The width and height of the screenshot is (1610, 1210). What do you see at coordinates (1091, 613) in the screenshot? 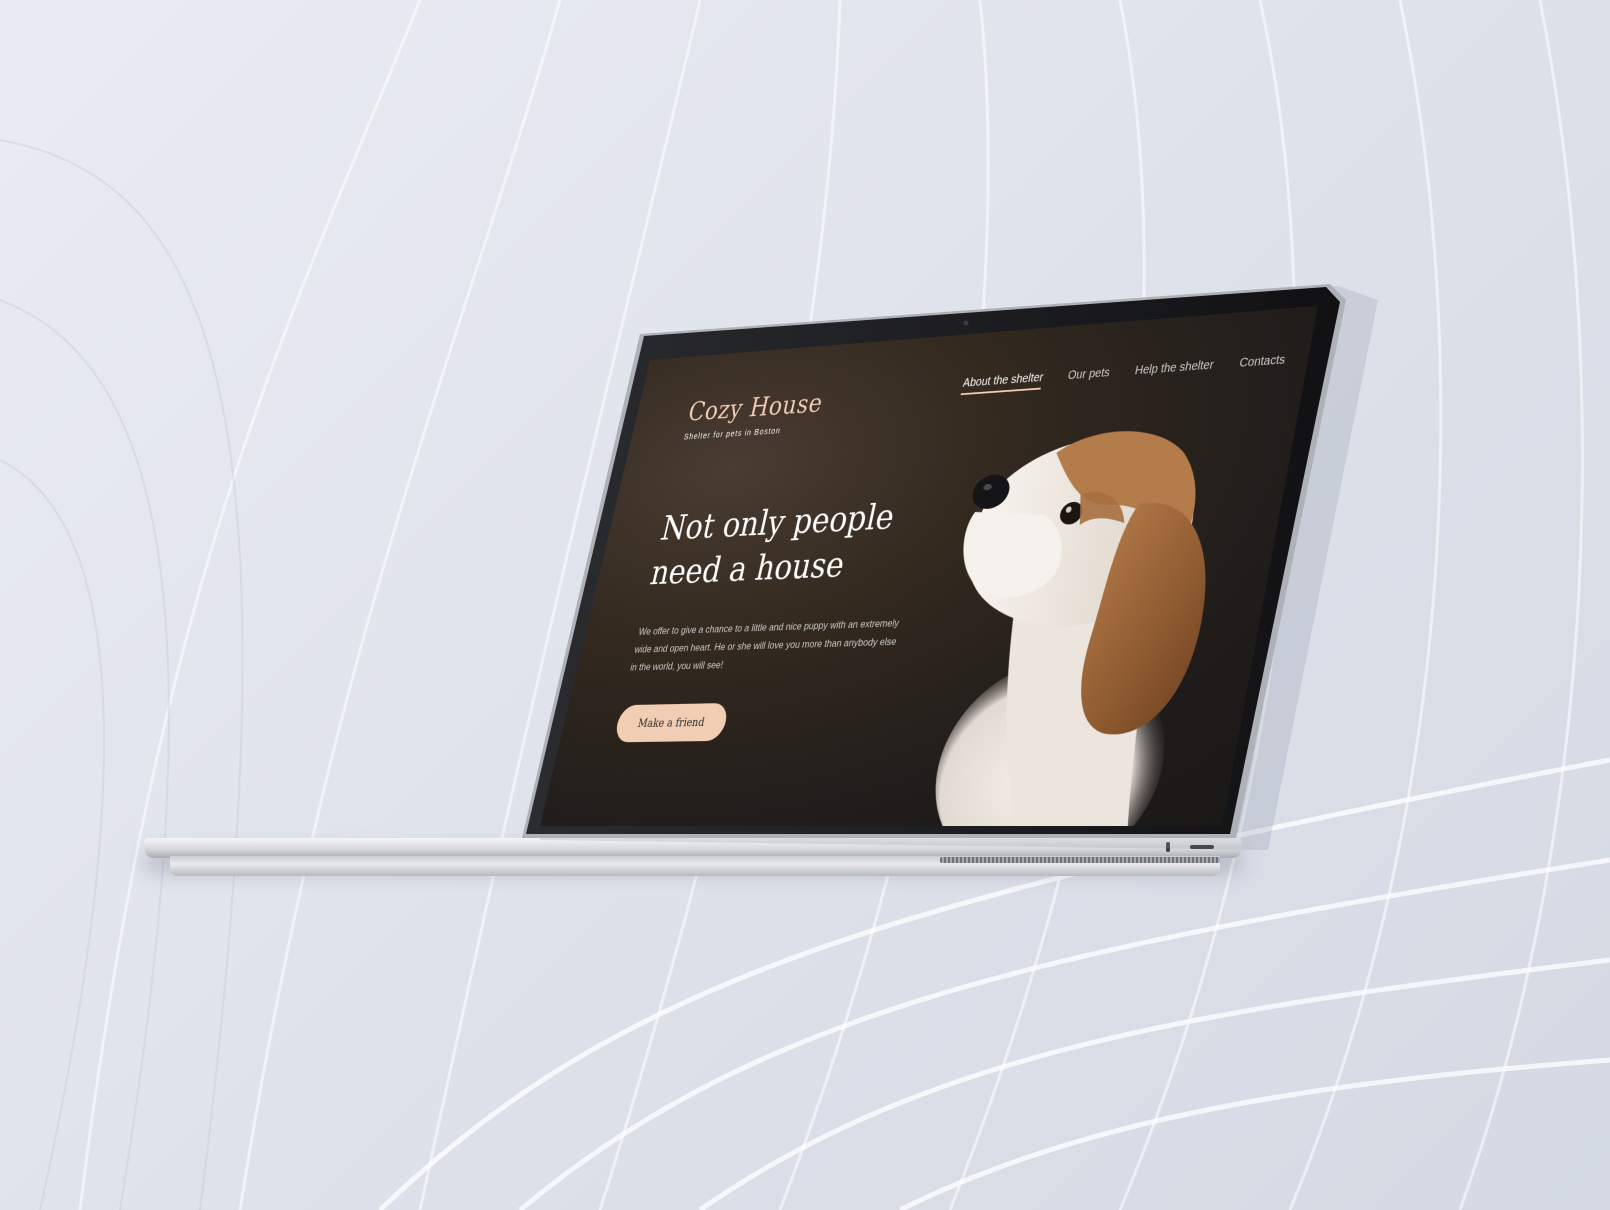
I see `puppy-illustration` at bounding box center [1091, 613].